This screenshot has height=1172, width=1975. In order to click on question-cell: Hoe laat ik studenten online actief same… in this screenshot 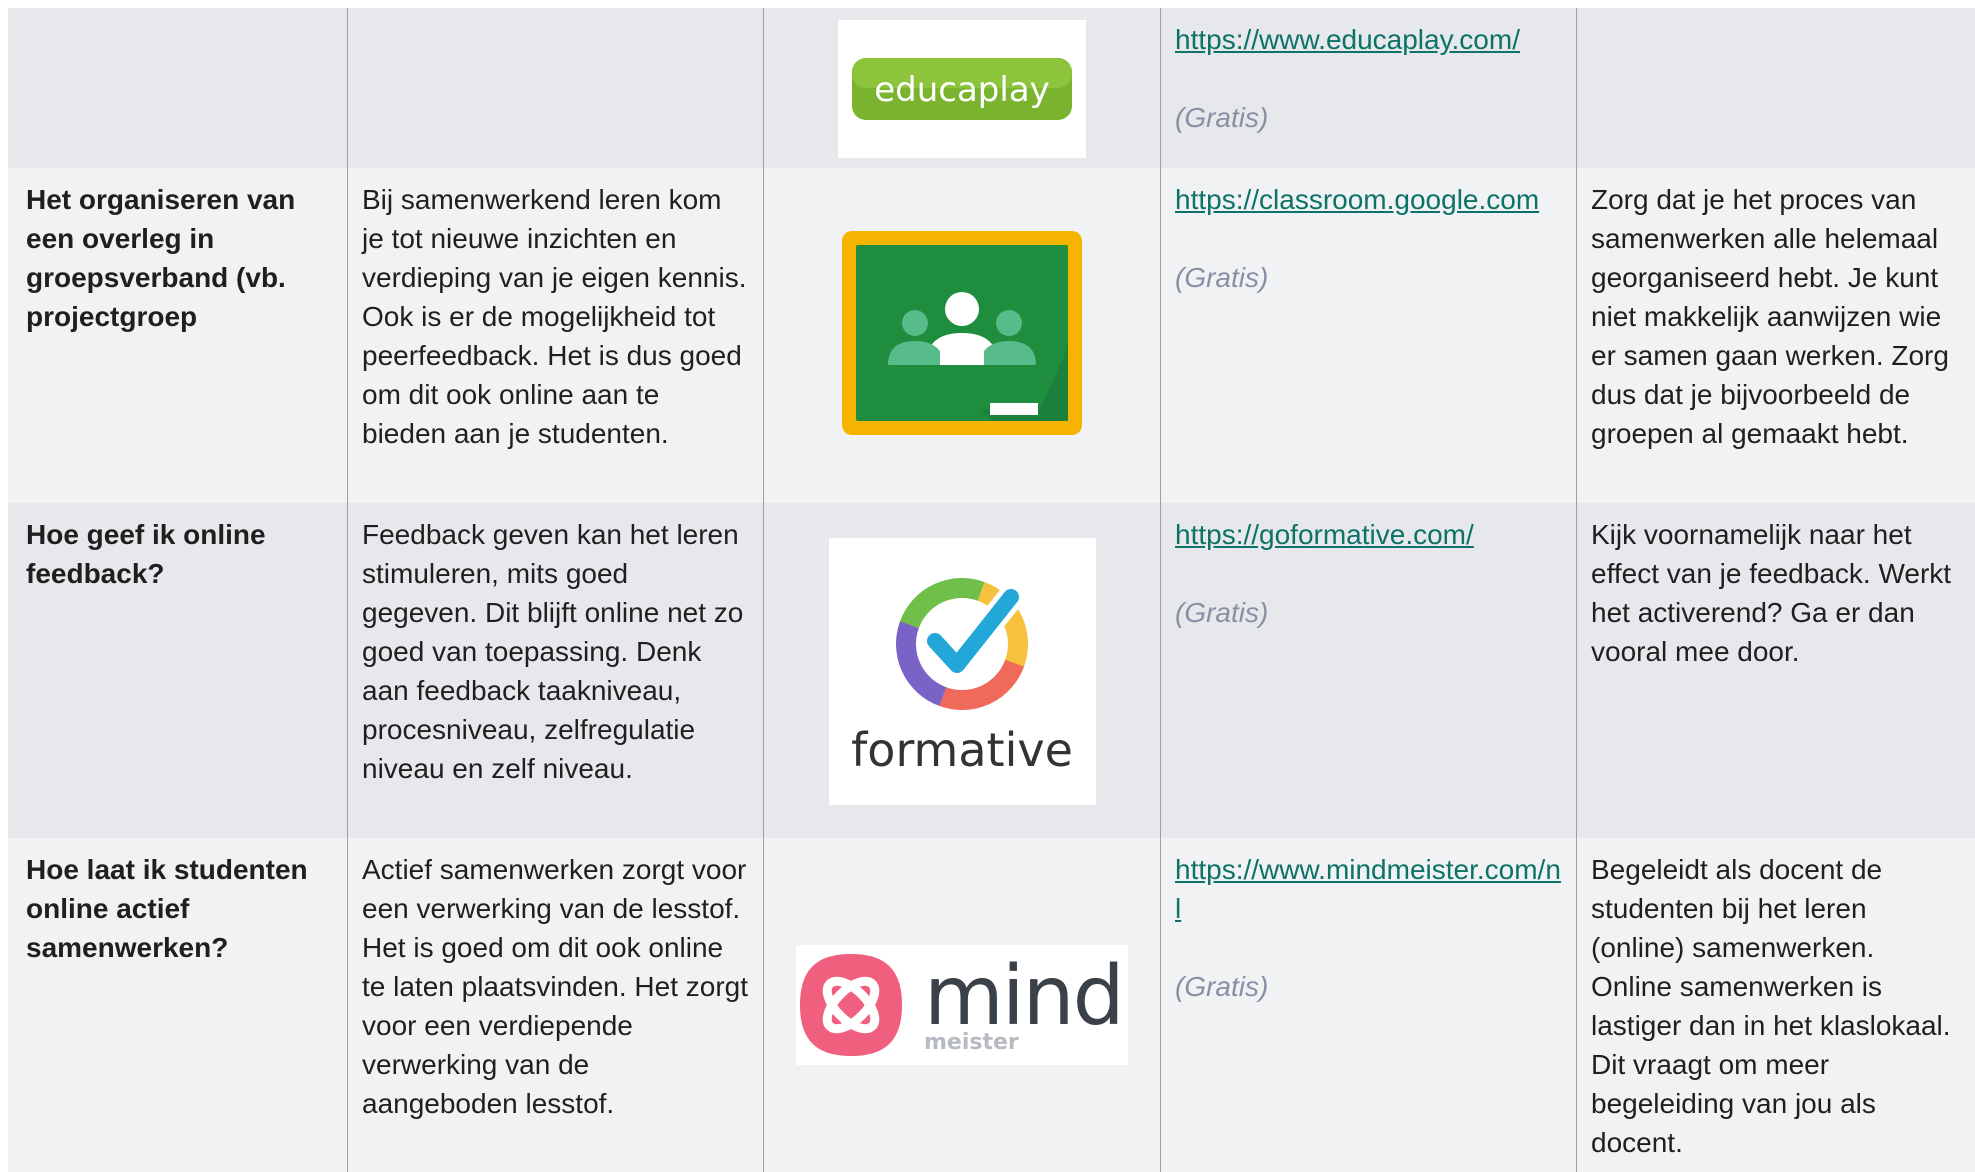, I will do `click(167, 908)`.